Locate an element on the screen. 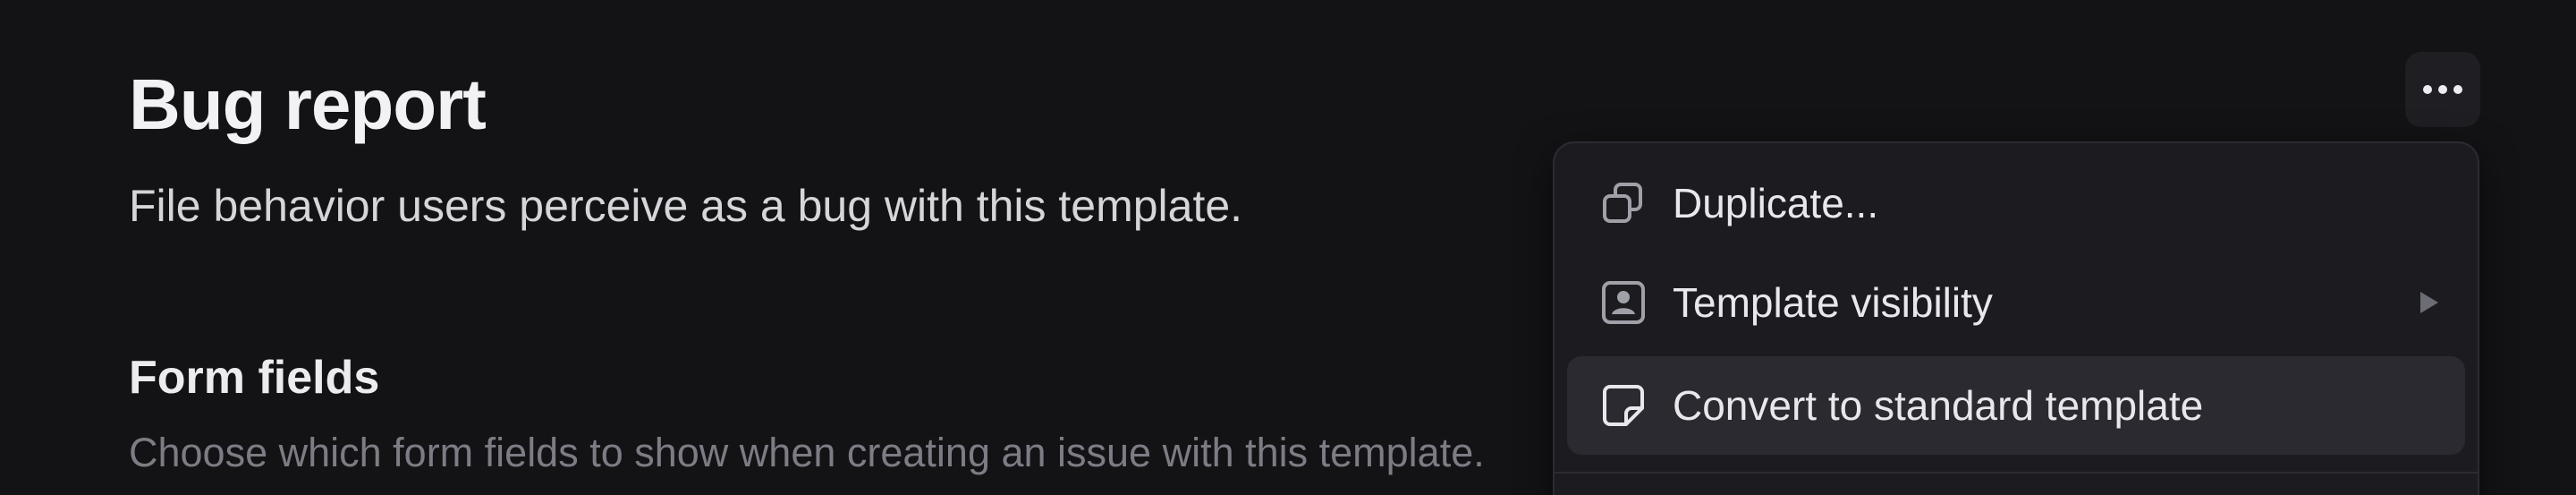 The width and height of the screenshot is (2576, 495). form-fields-title: Form fields is located at coordinates (254, 378).